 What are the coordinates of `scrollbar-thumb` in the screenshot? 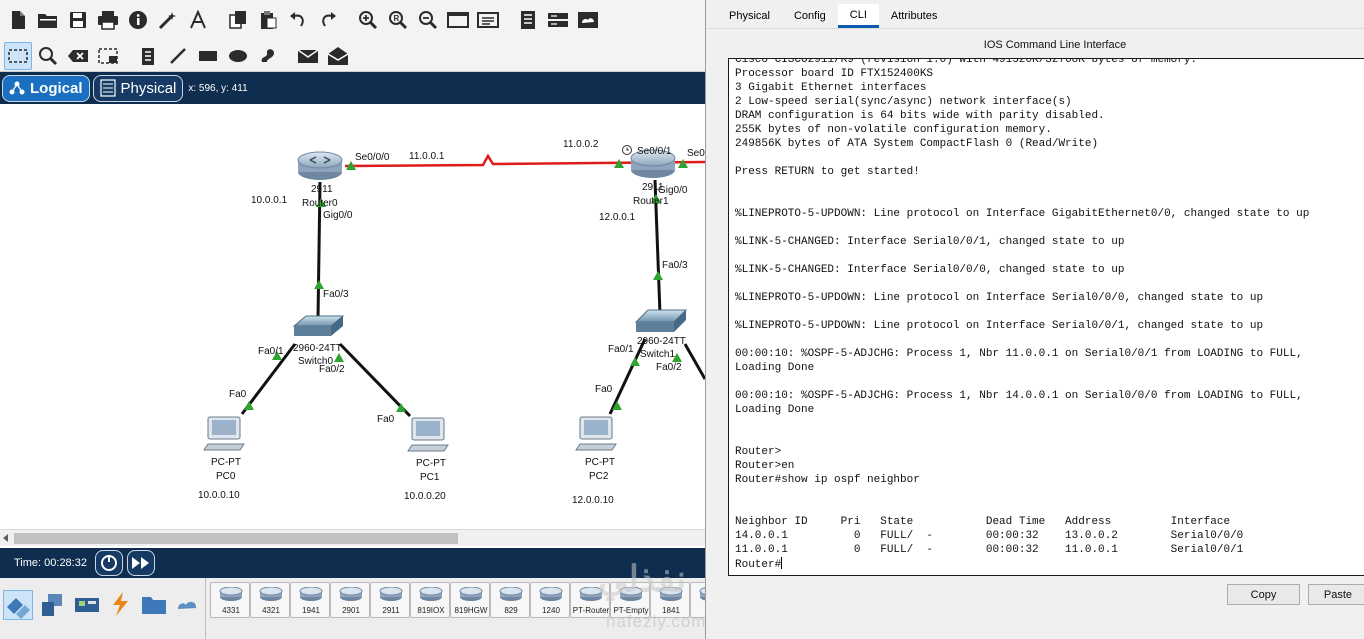 It's located at (236, 538).